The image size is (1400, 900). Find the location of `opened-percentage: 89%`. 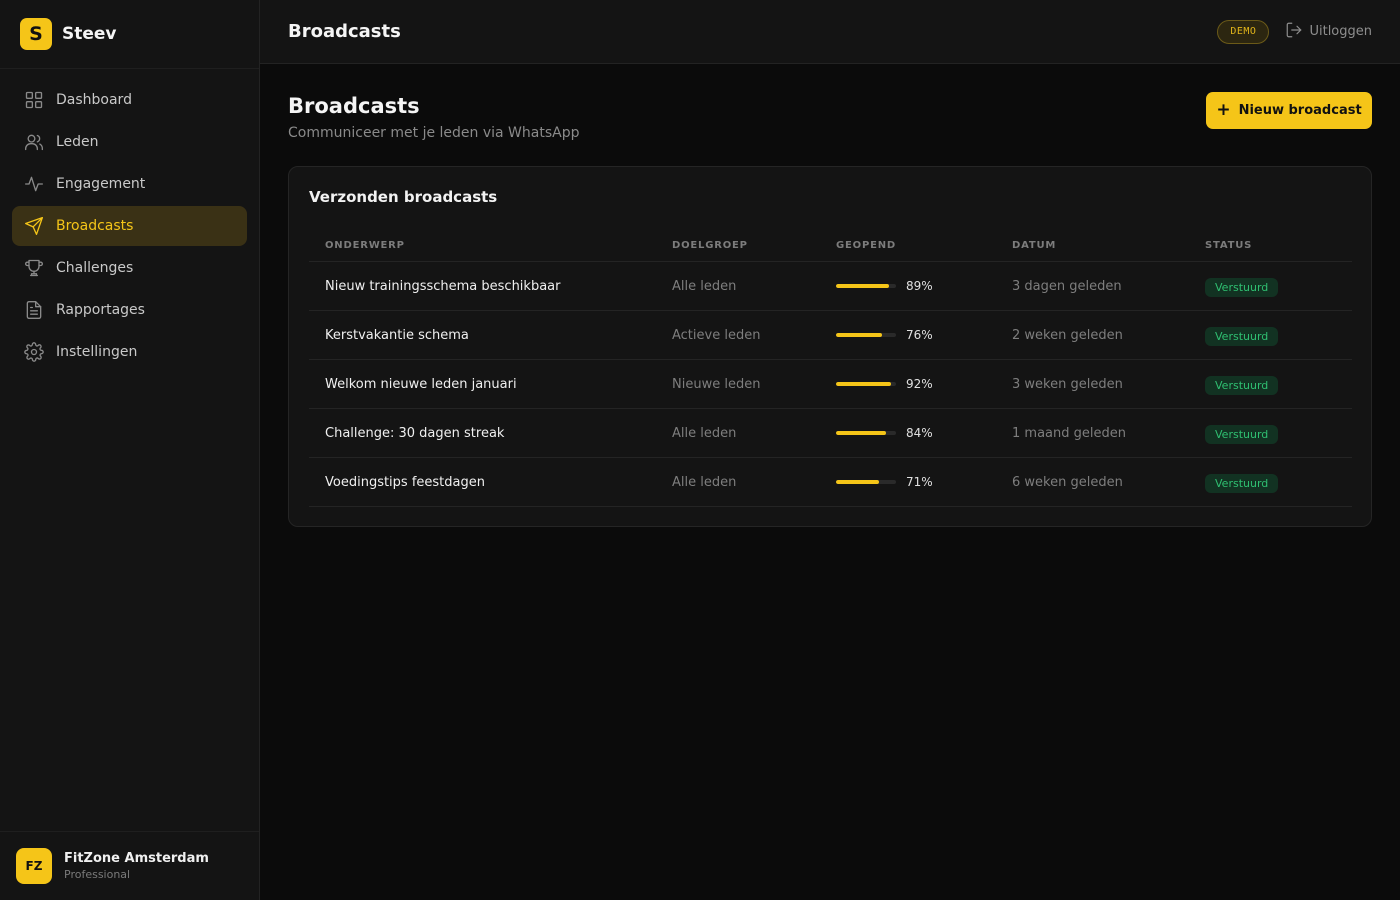

opened-percentage: 89% is located at coordinates (919, 286).